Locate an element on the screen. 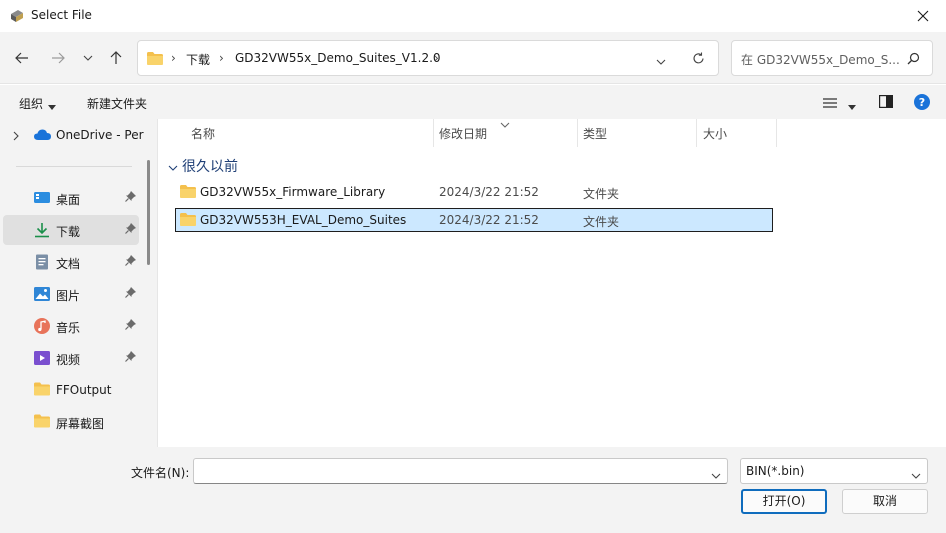 This screenshot has height=533, width=946. sort-chevron-icon is located at coordinates (505, 124).